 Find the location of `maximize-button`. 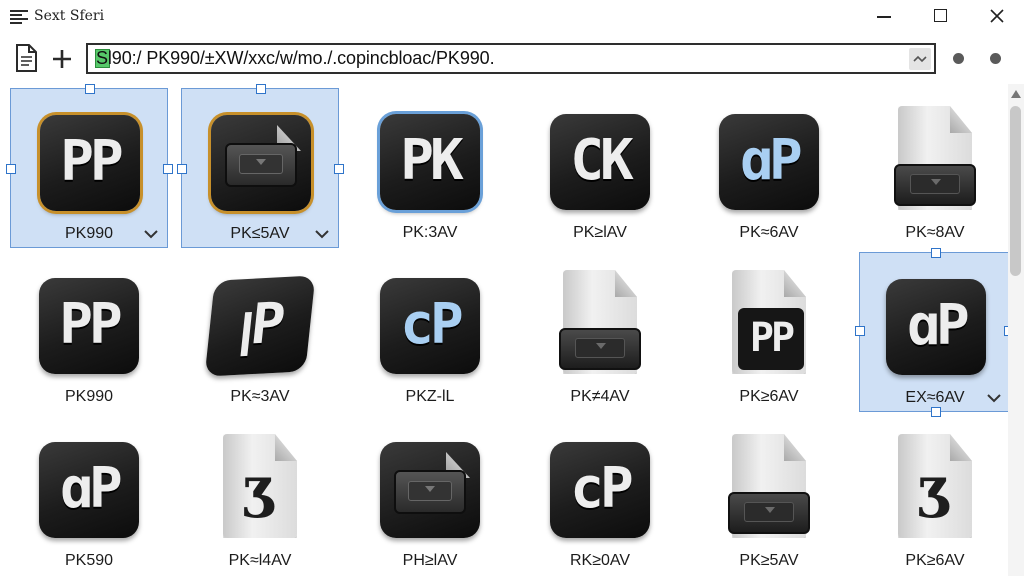

maximize-button is located at coordinates (940, 16).